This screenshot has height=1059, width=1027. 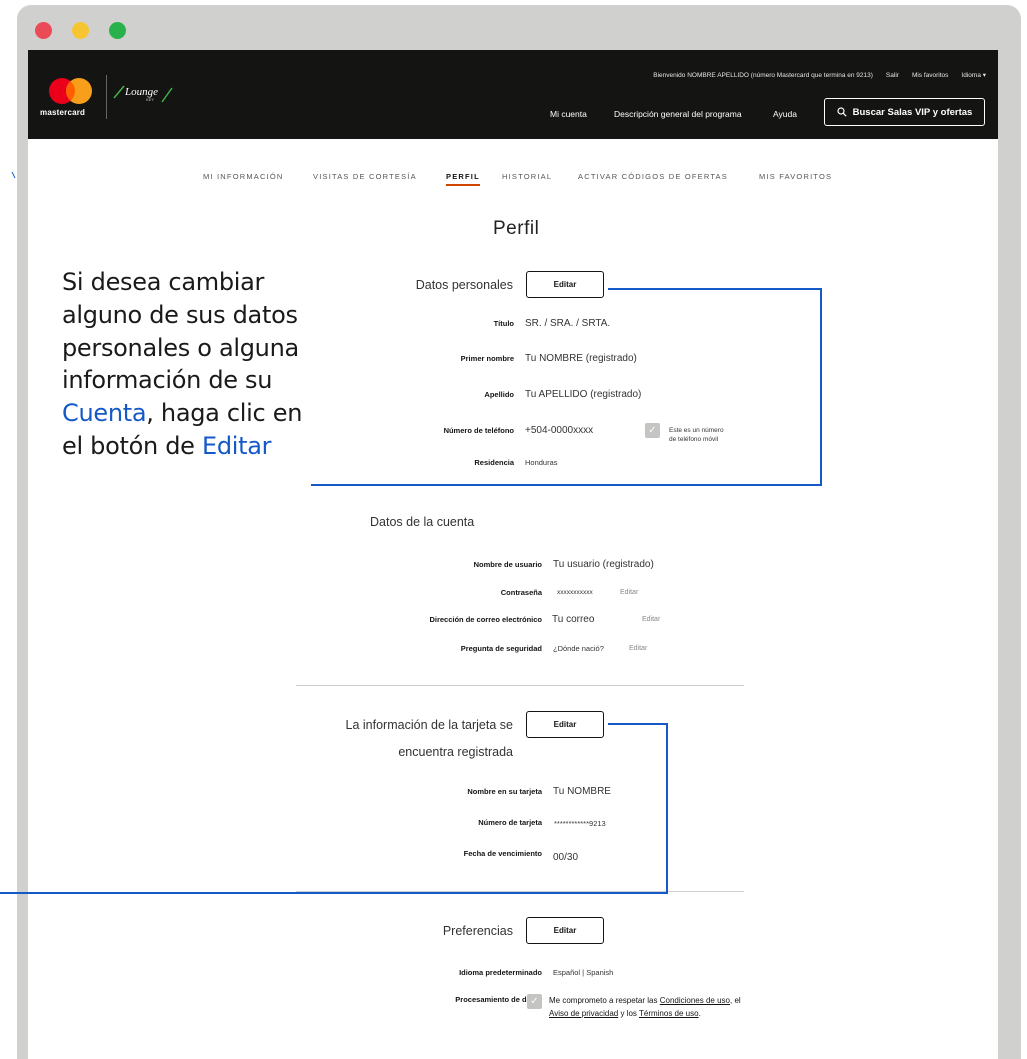 I want to click on username-value: Tu usuario (registrado), so click(x=603, y=564).